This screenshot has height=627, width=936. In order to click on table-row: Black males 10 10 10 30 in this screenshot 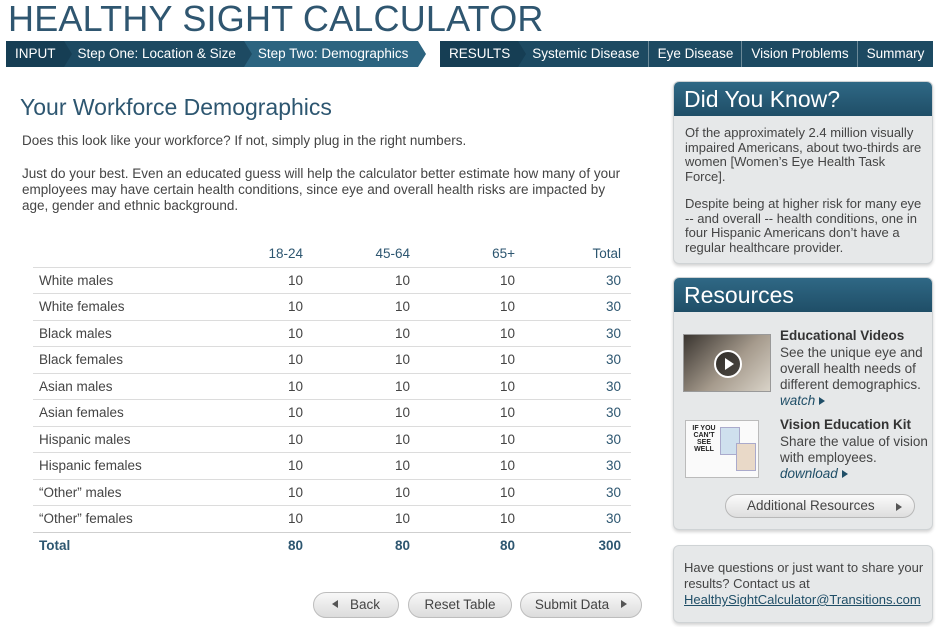, I will do `click(332, 333)`.